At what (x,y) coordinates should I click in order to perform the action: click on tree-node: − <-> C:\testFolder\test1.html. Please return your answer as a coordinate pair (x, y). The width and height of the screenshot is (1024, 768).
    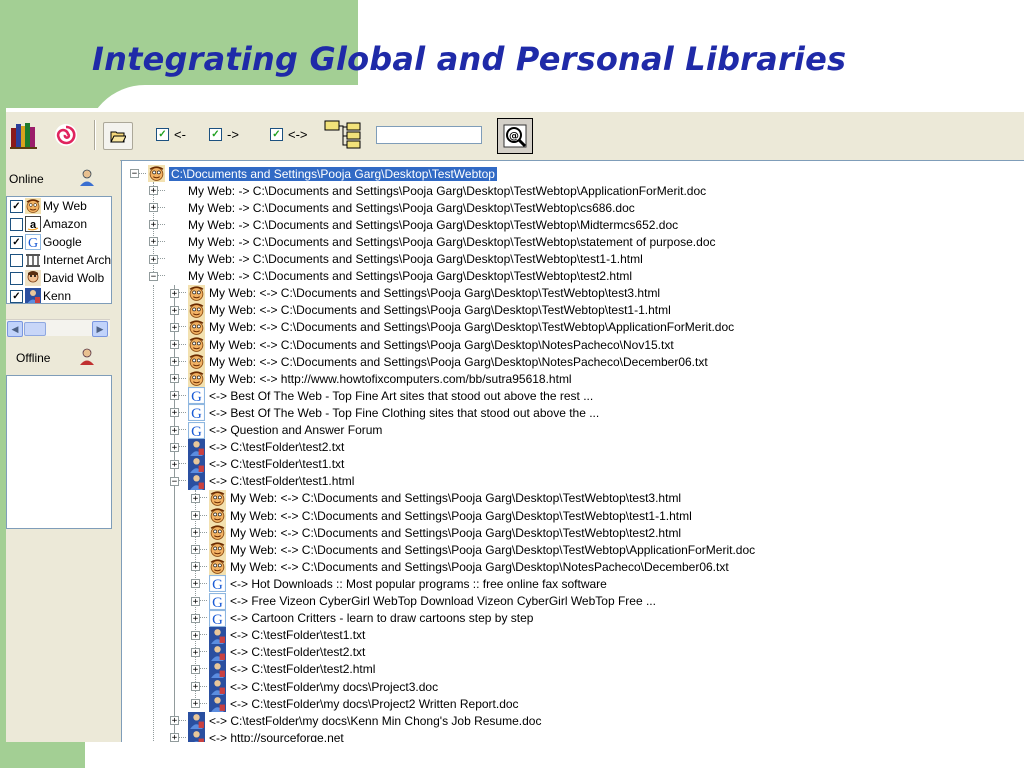
    Looking at the image, I should click on (262, 481).